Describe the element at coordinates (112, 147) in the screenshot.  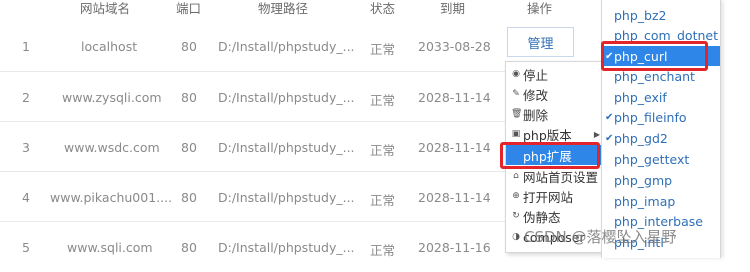
I see `row-domain: www.wsdc.com` at that location.